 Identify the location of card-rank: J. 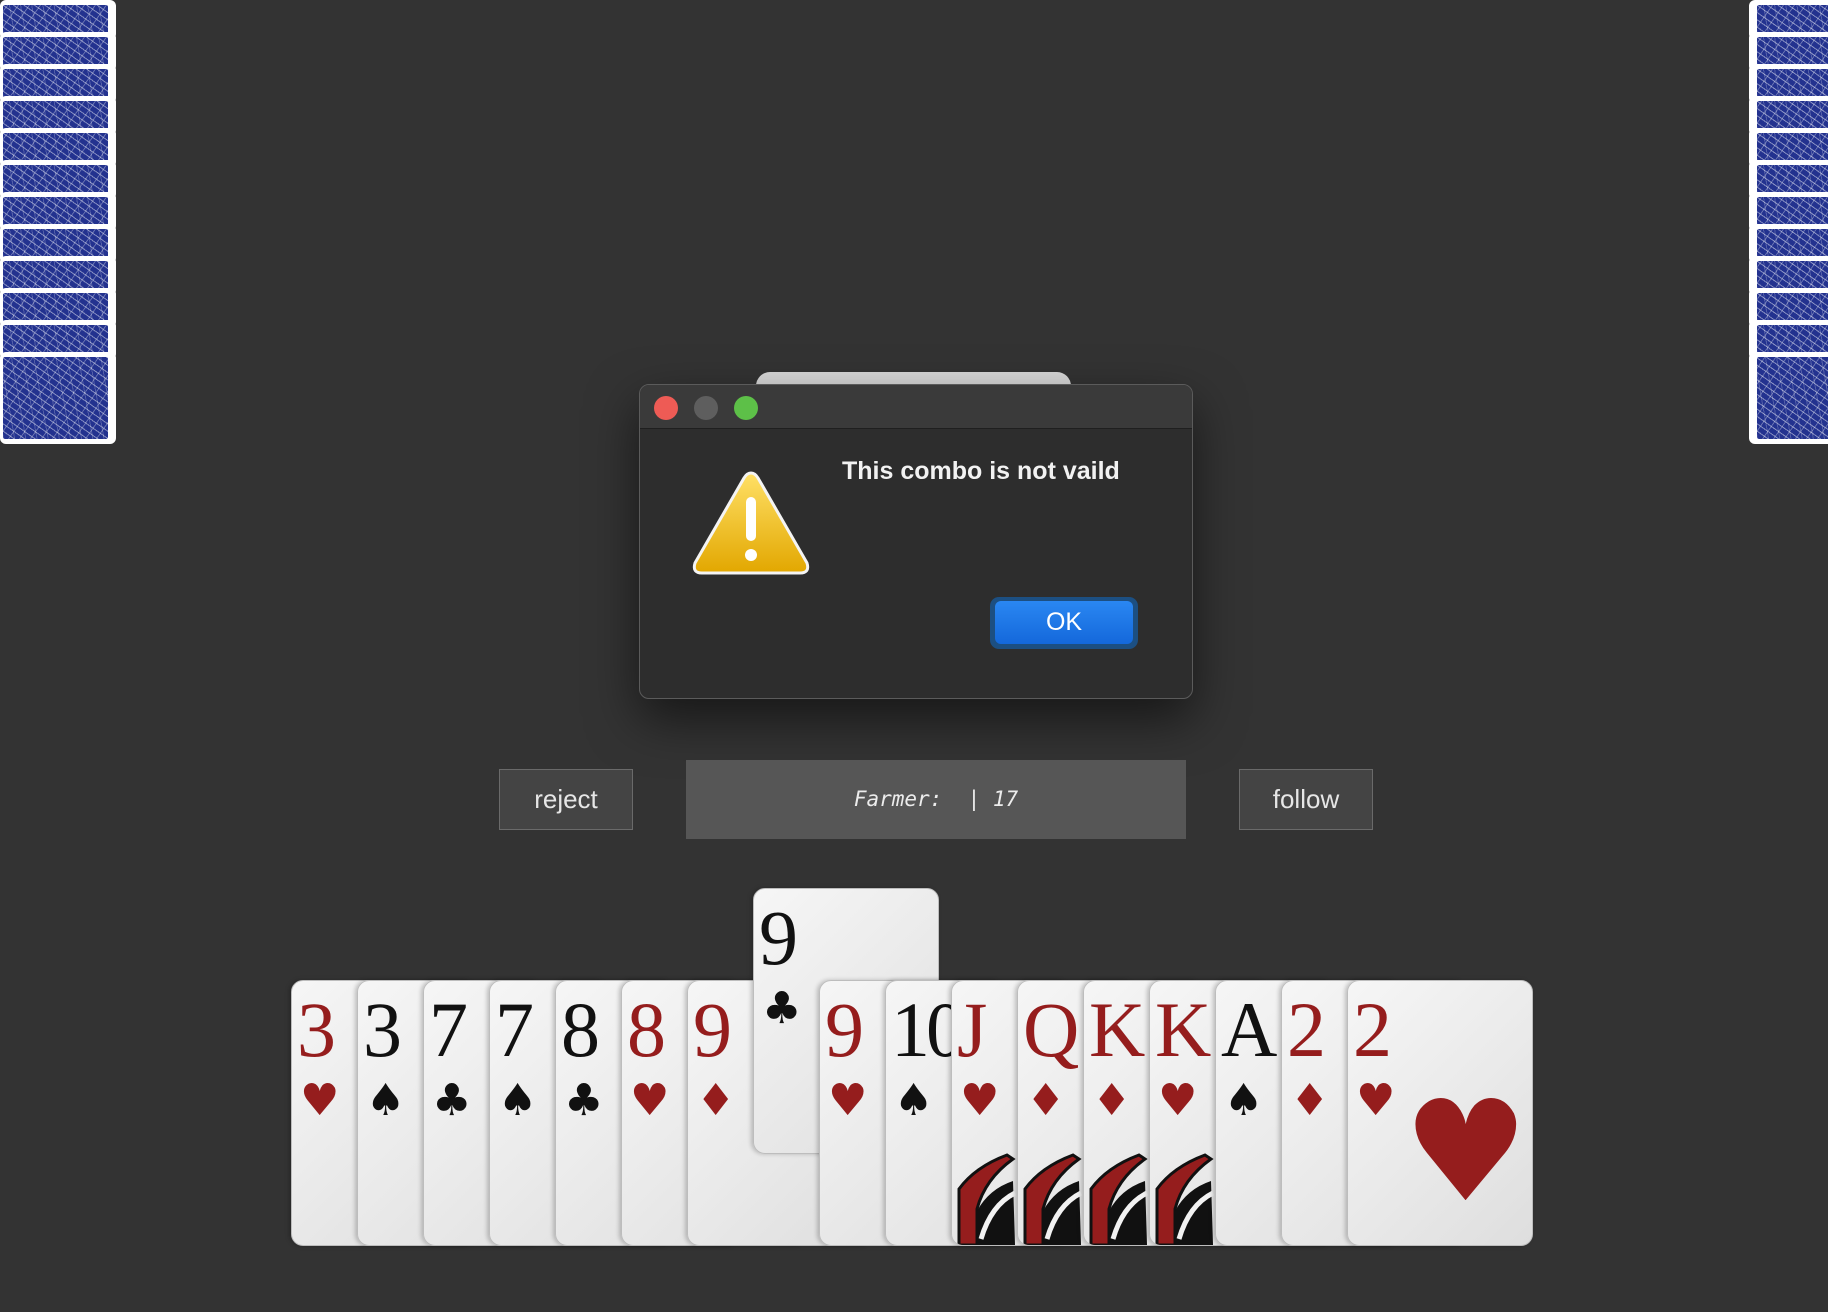
(972, 1029).